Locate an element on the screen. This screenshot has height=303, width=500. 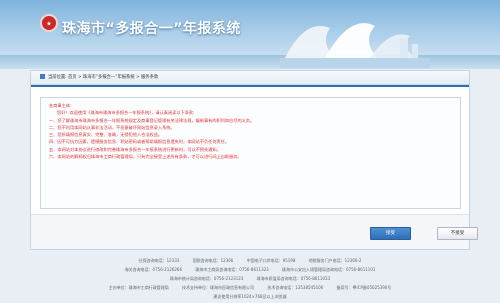
breadcrumb: 当前位置: 首页 > 珠海市“多报合一”年报系统 > 服务条款 is located at coordinates (250, 78).